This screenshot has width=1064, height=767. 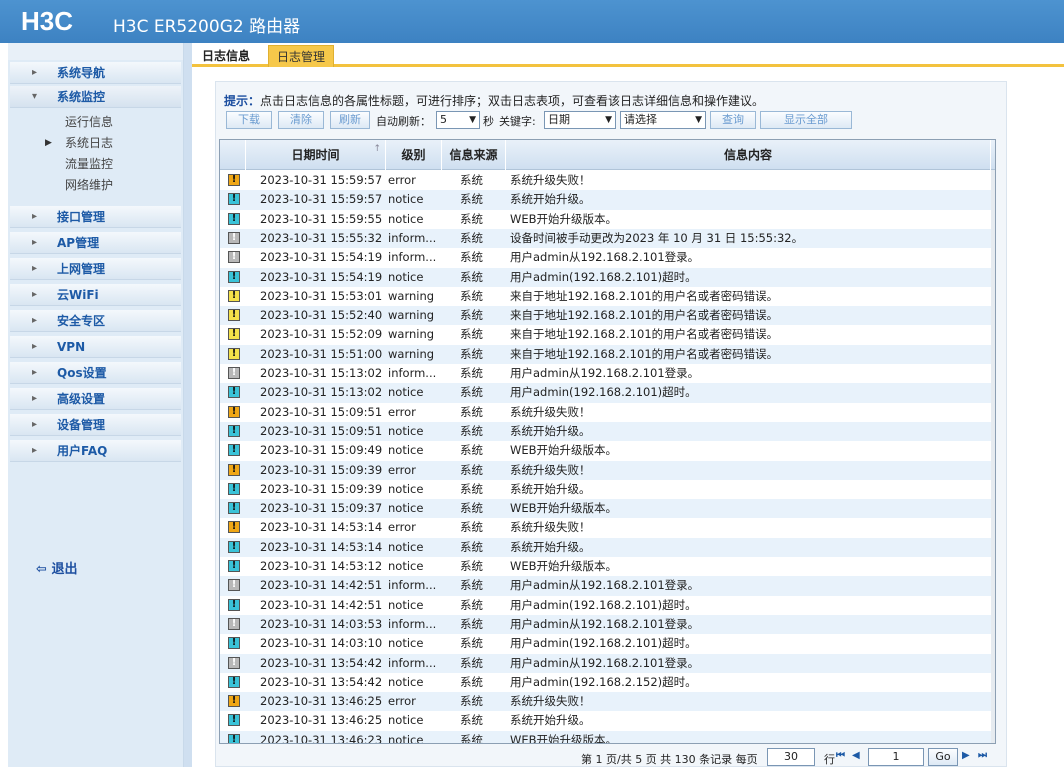 What do you see at coordinates (580, 120) in the screenshot?
I see `keyword-field-select: 日期 ▼` at bounding box center [580, 120].